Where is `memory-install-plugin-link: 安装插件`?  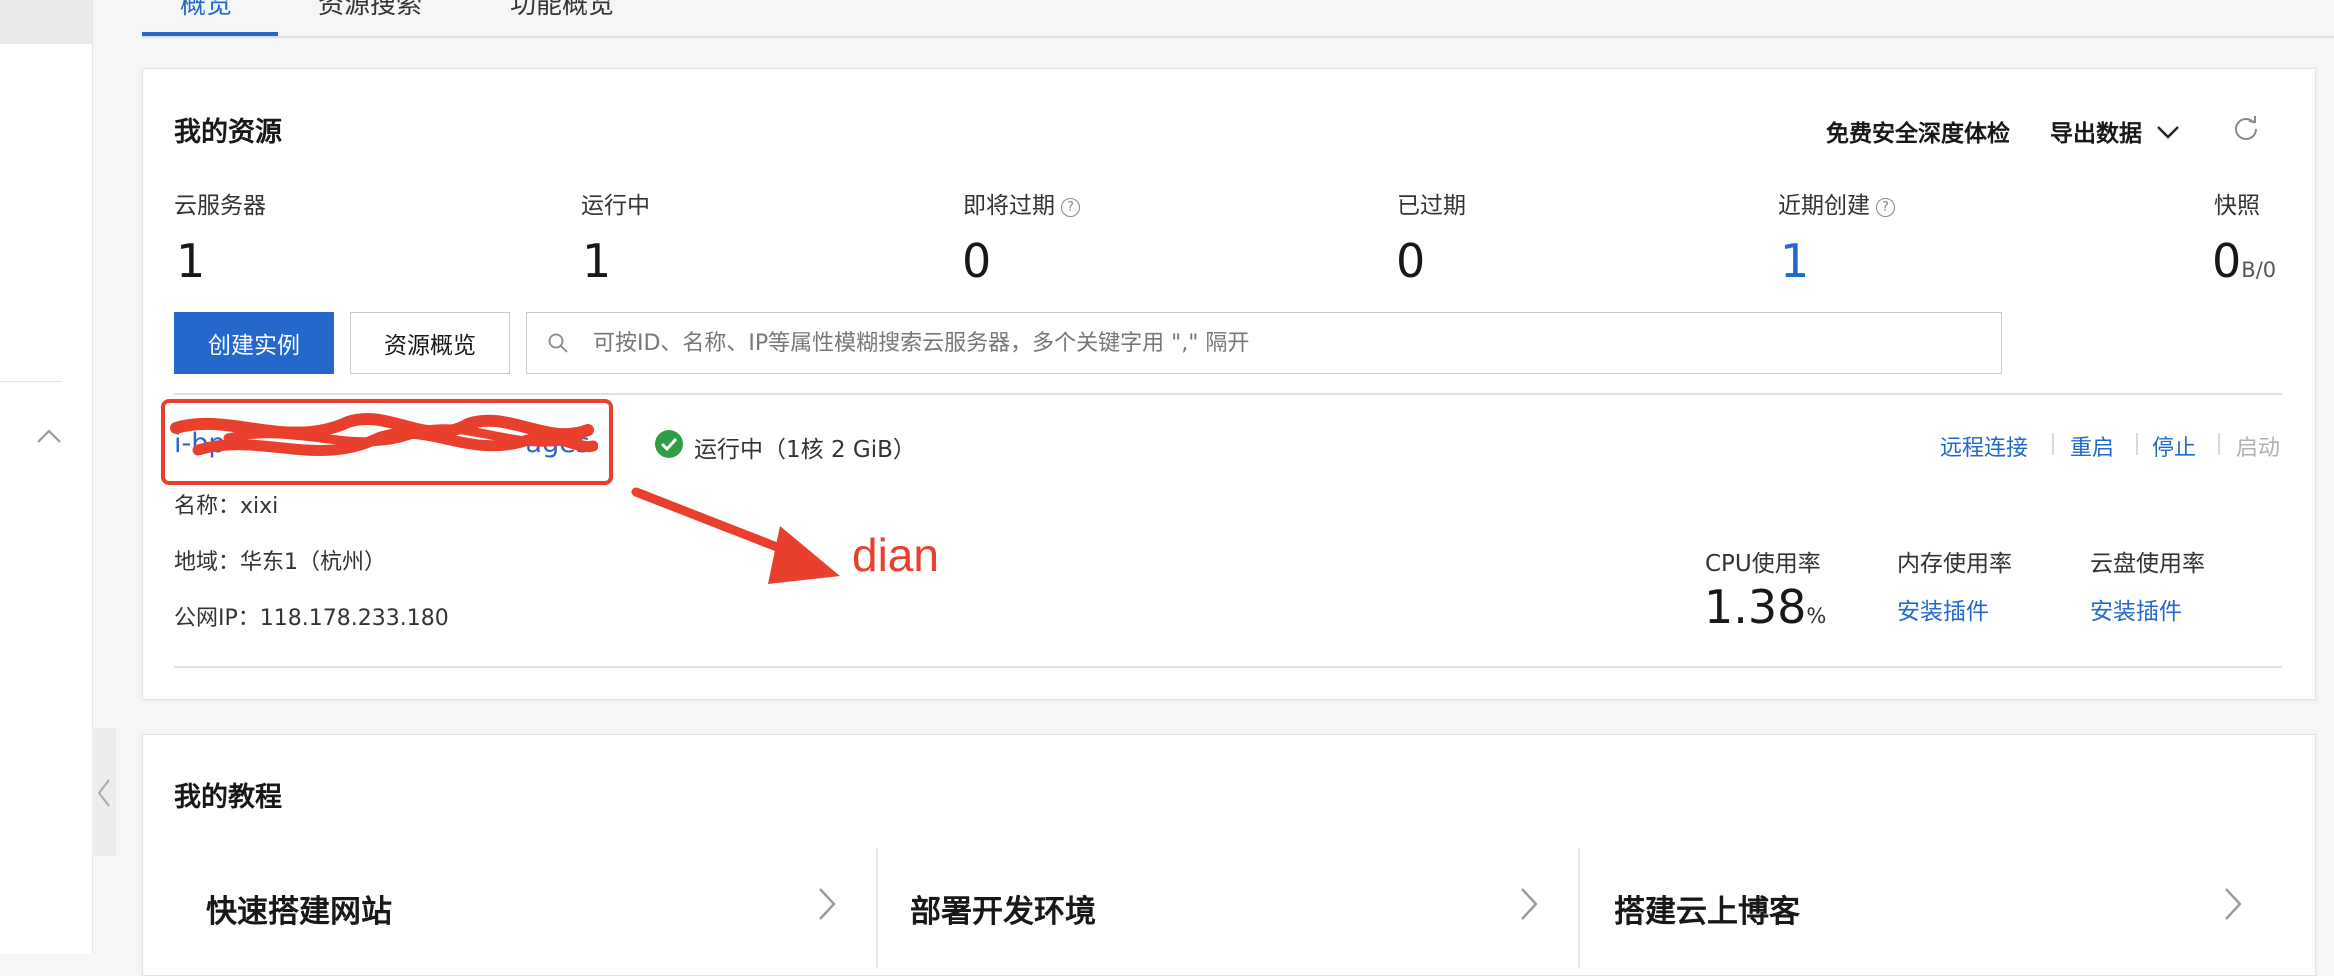 memory-install-plugin-link: 安装插件 is located at coordinates (1943, 609).